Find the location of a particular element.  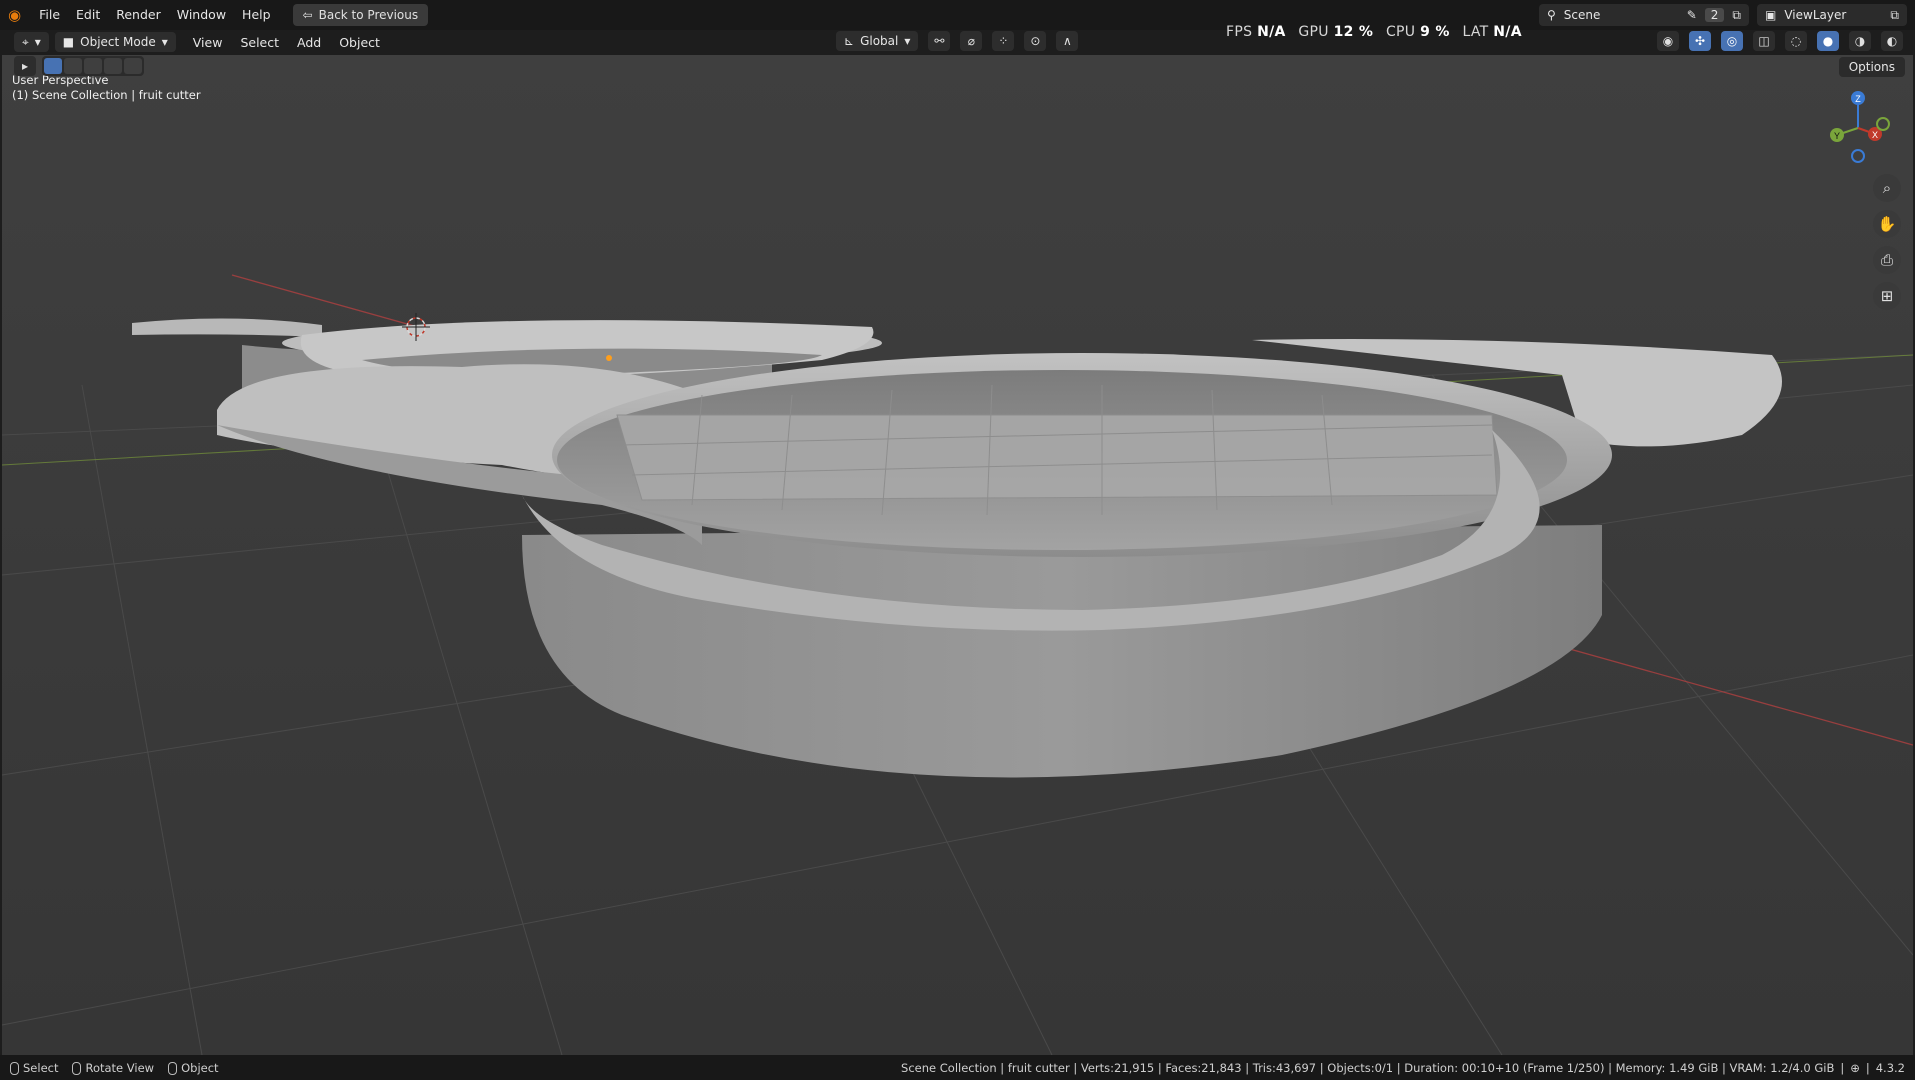

select-mode-group is located at coordinates (93, 66).